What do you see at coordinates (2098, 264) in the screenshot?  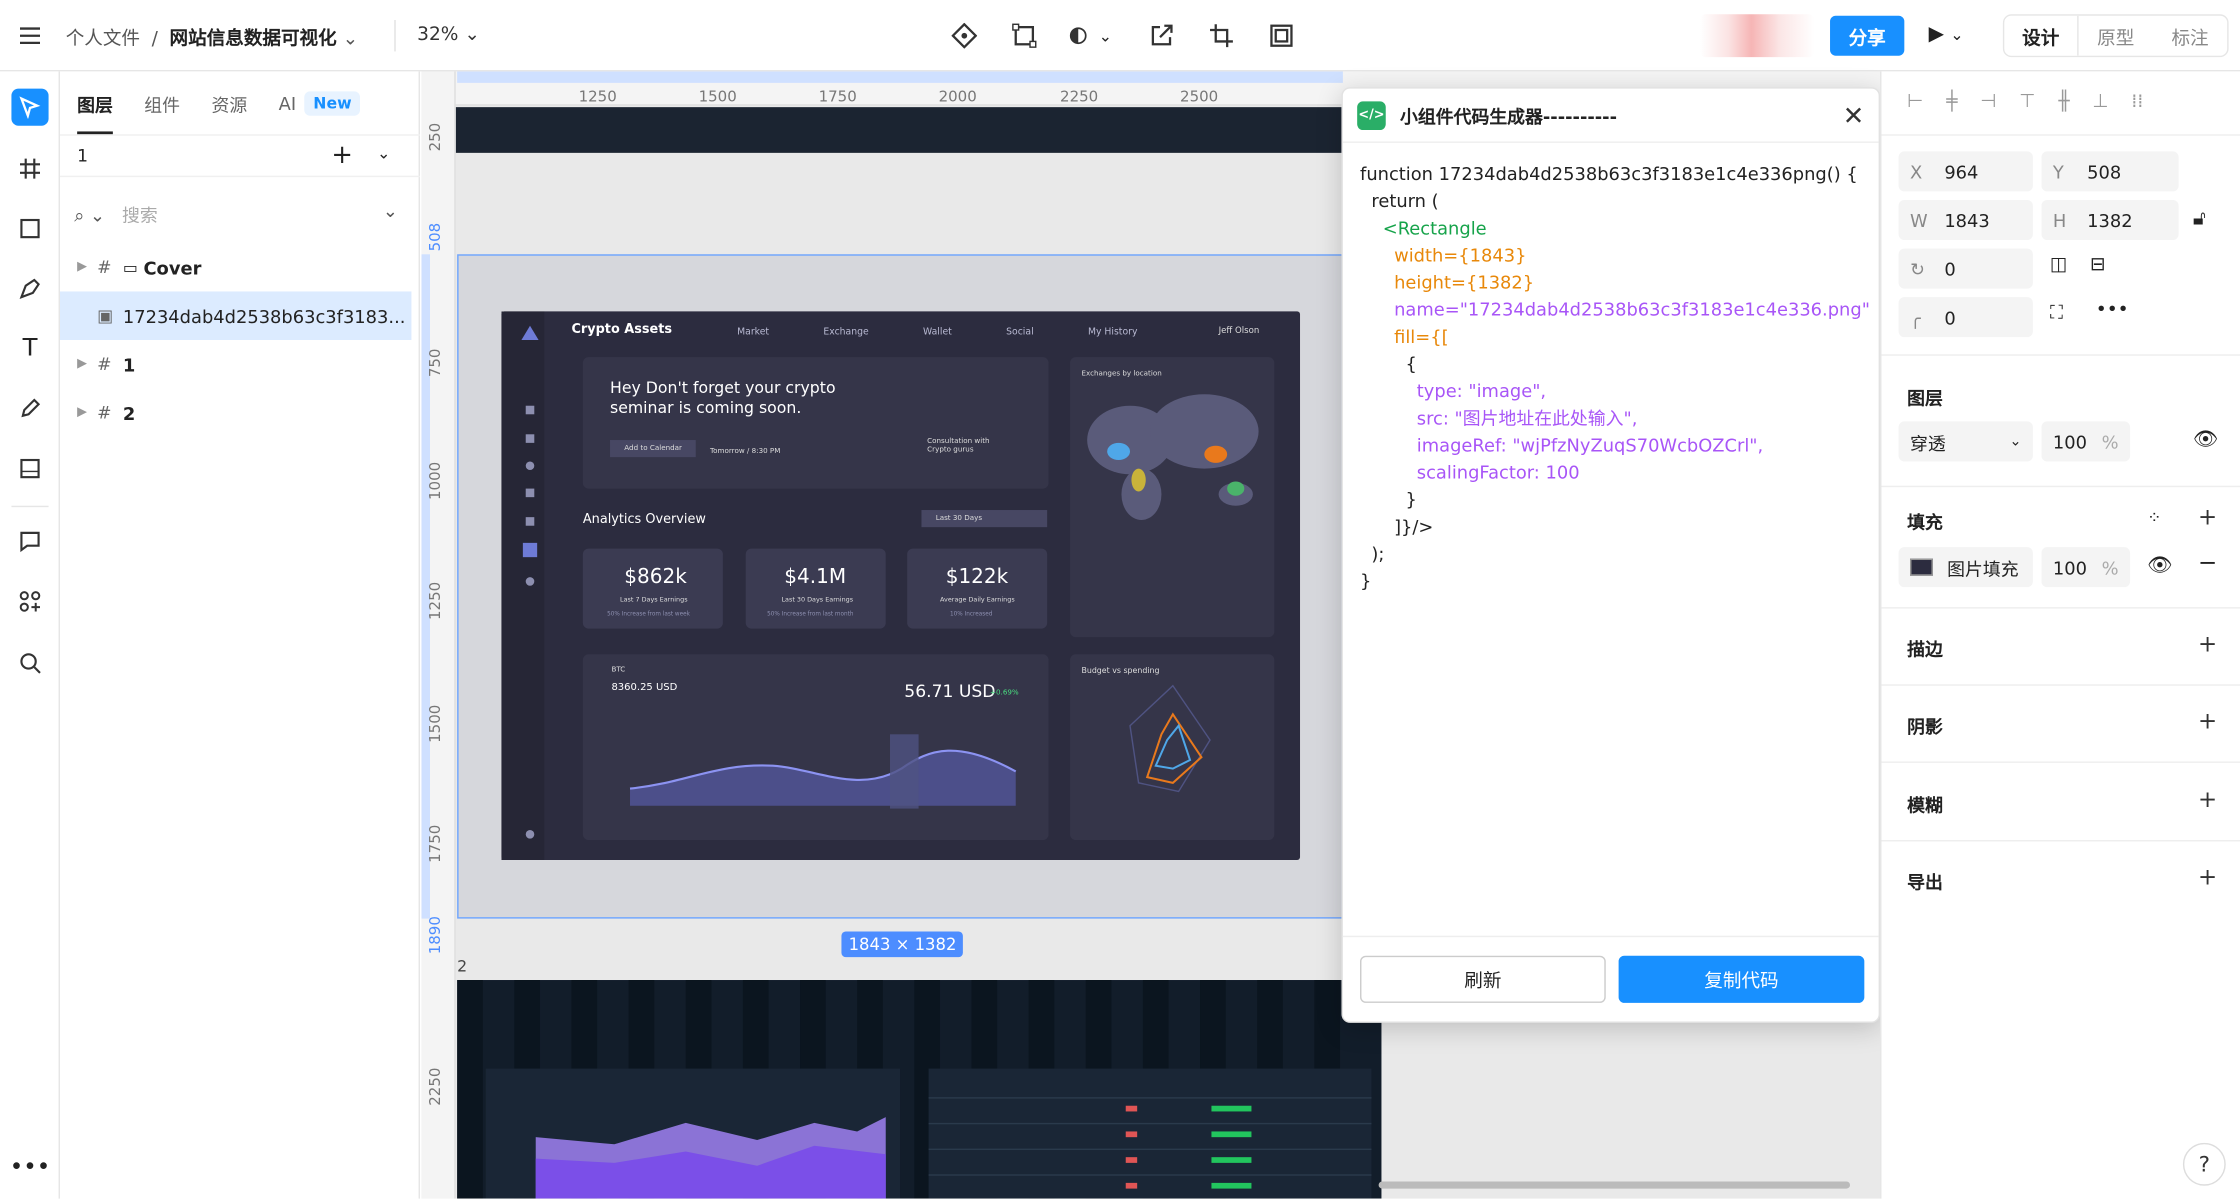 I see `flip-vertical-icon: ⊟` at bounding box center [2098, 264].